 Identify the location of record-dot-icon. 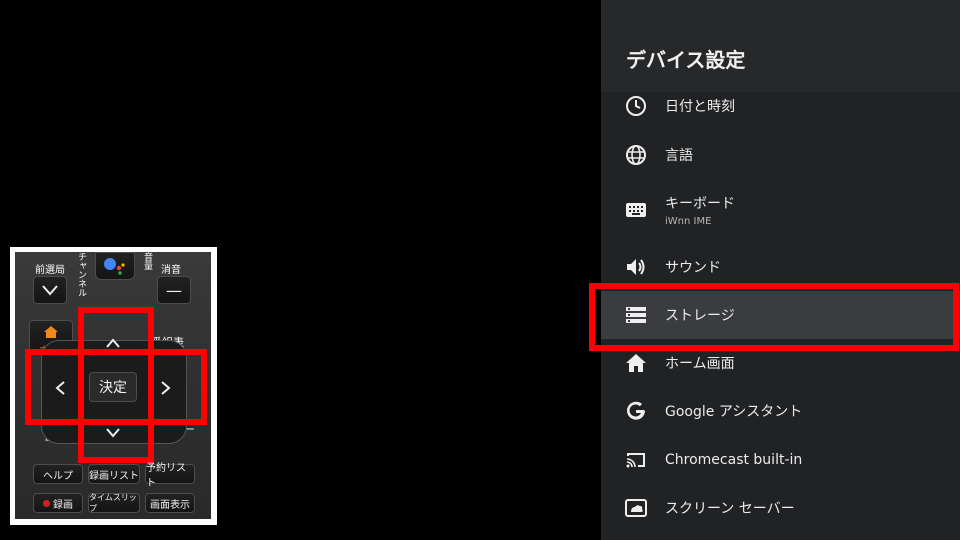
(46, 503).